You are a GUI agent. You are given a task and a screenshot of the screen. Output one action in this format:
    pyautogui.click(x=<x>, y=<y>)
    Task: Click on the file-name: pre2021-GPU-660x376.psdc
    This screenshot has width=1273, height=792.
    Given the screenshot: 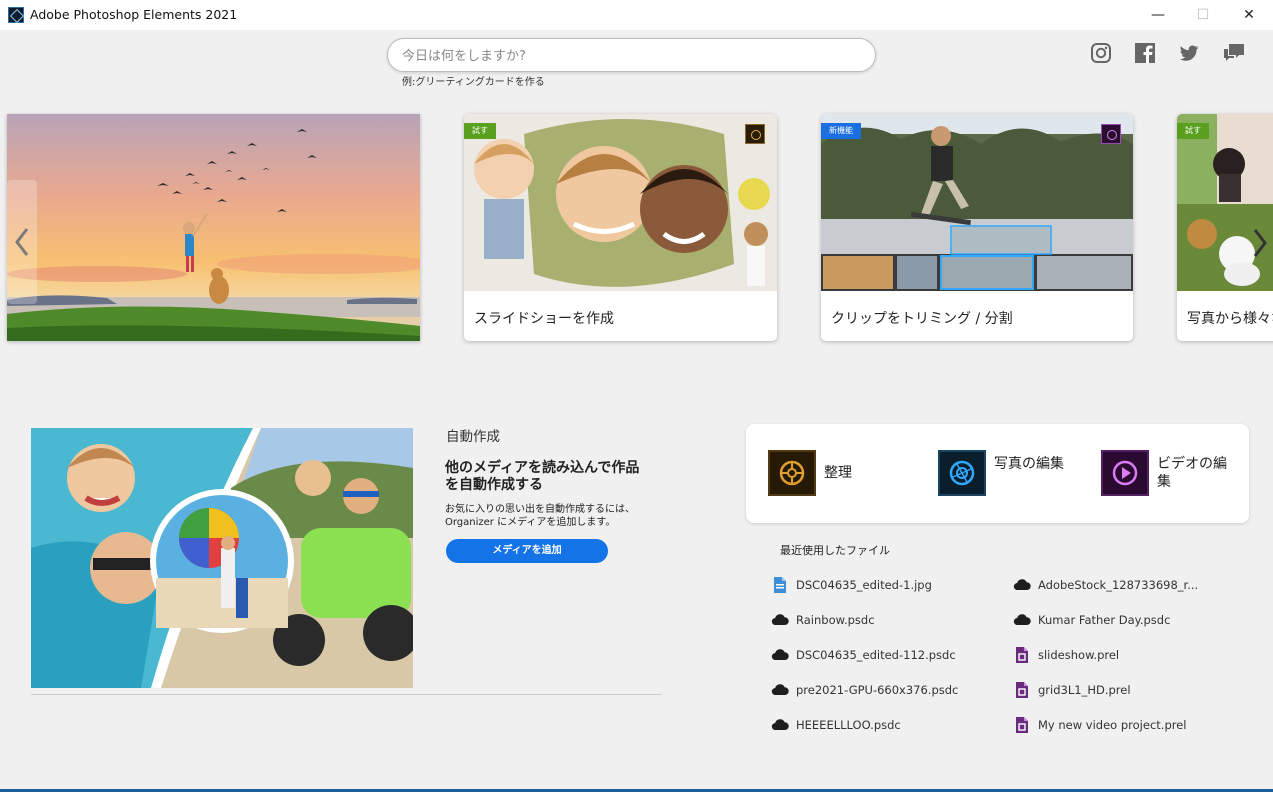 What is the action you would take?
    pyautogui.click(x=877, y=690)
    